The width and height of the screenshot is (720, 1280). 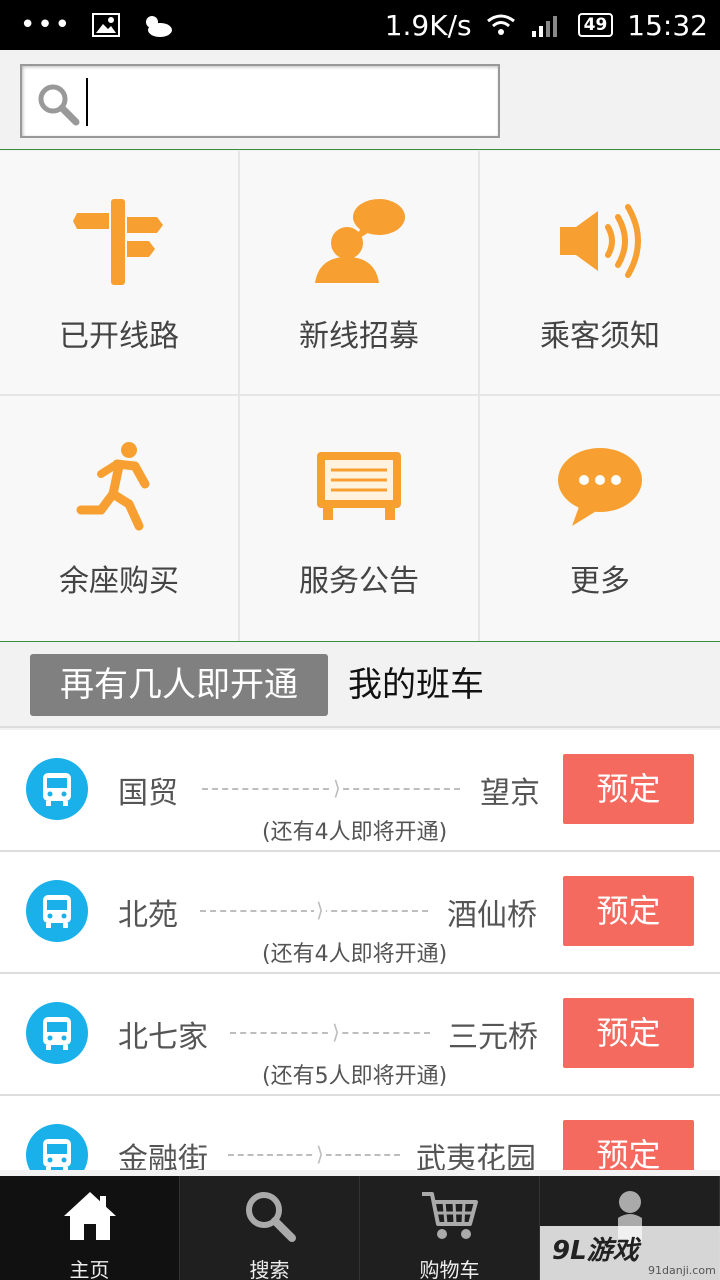 What do you see at coordinates (113, 486) in the screenshot?
I see `running-man-icon` at bounding box center [113, 486].